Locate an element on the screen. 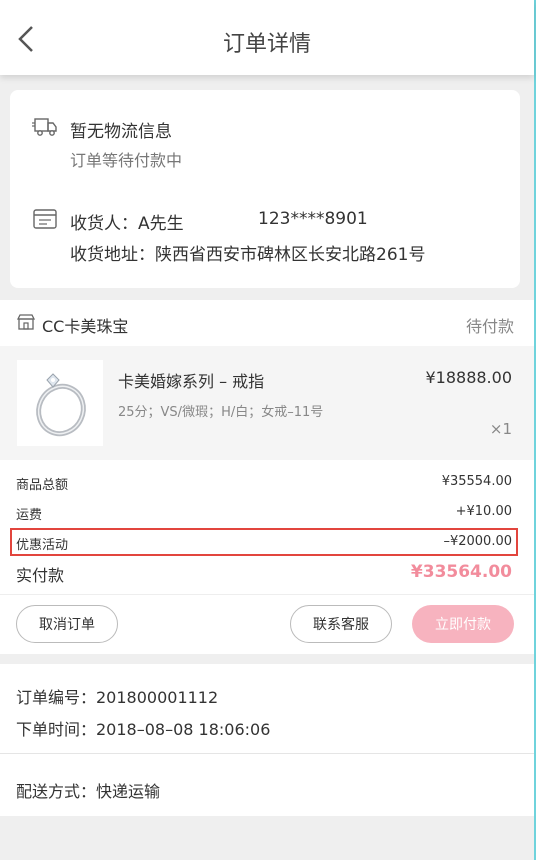  goods-total-label: 商品总额 is located at coordinates (42, 485).